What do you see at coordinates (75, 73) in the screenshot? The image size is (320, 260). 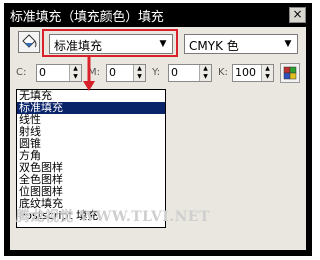 I see `c-spinner: ▲ ▼` at bounding box center [75, 73].